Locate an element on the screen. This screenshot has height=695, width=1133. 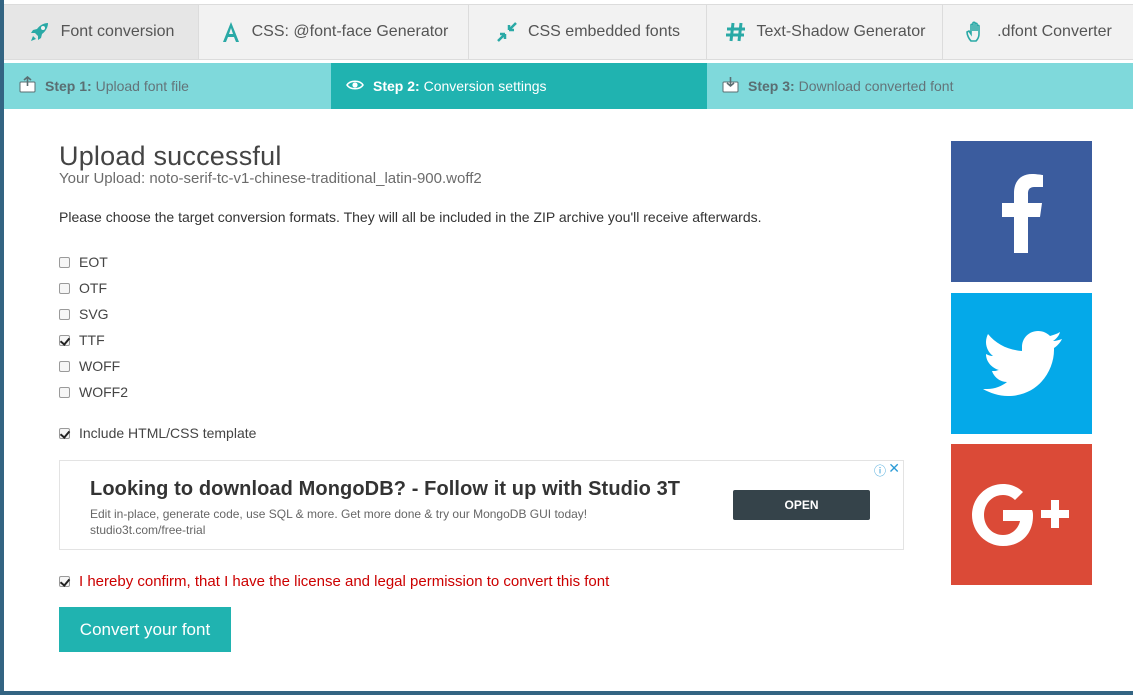
tab-font-conversion: Font conversion is located at coordinates (101, 32).